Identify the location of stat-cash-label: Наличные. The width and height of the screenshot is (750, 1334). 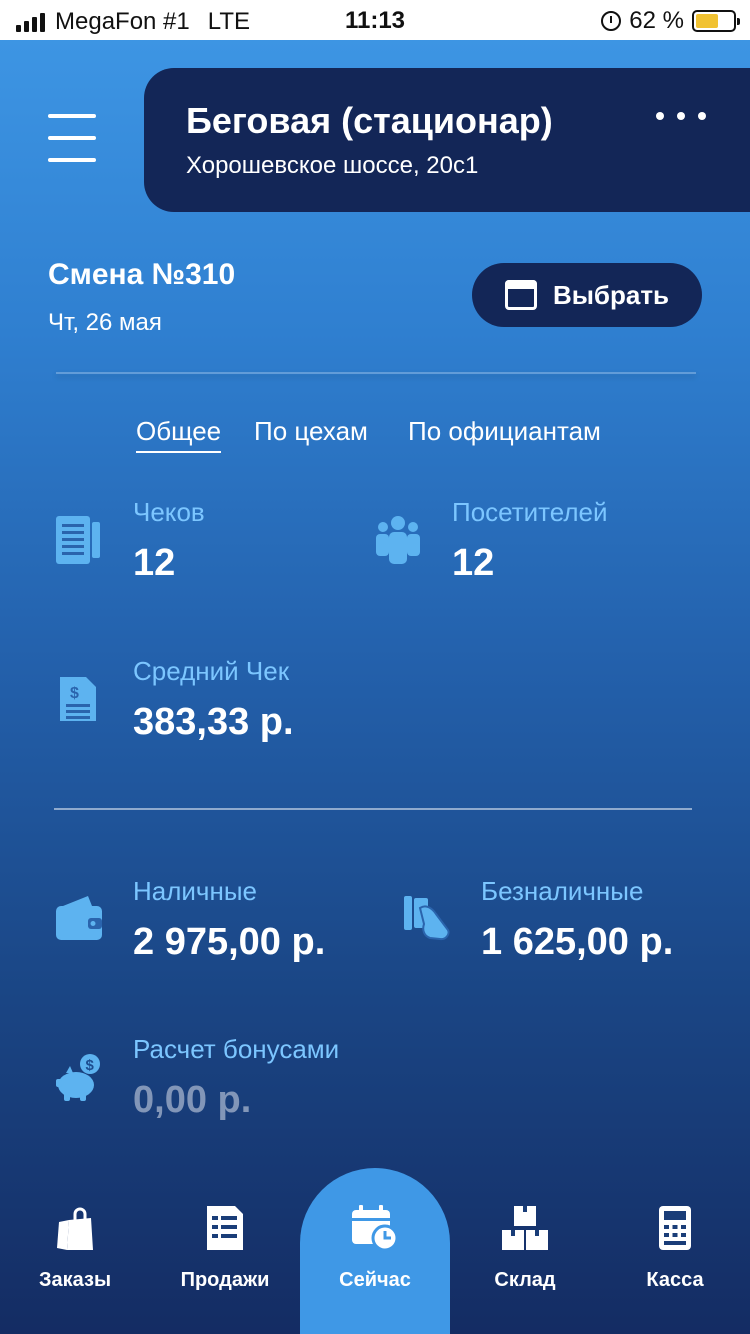
(195, 891).